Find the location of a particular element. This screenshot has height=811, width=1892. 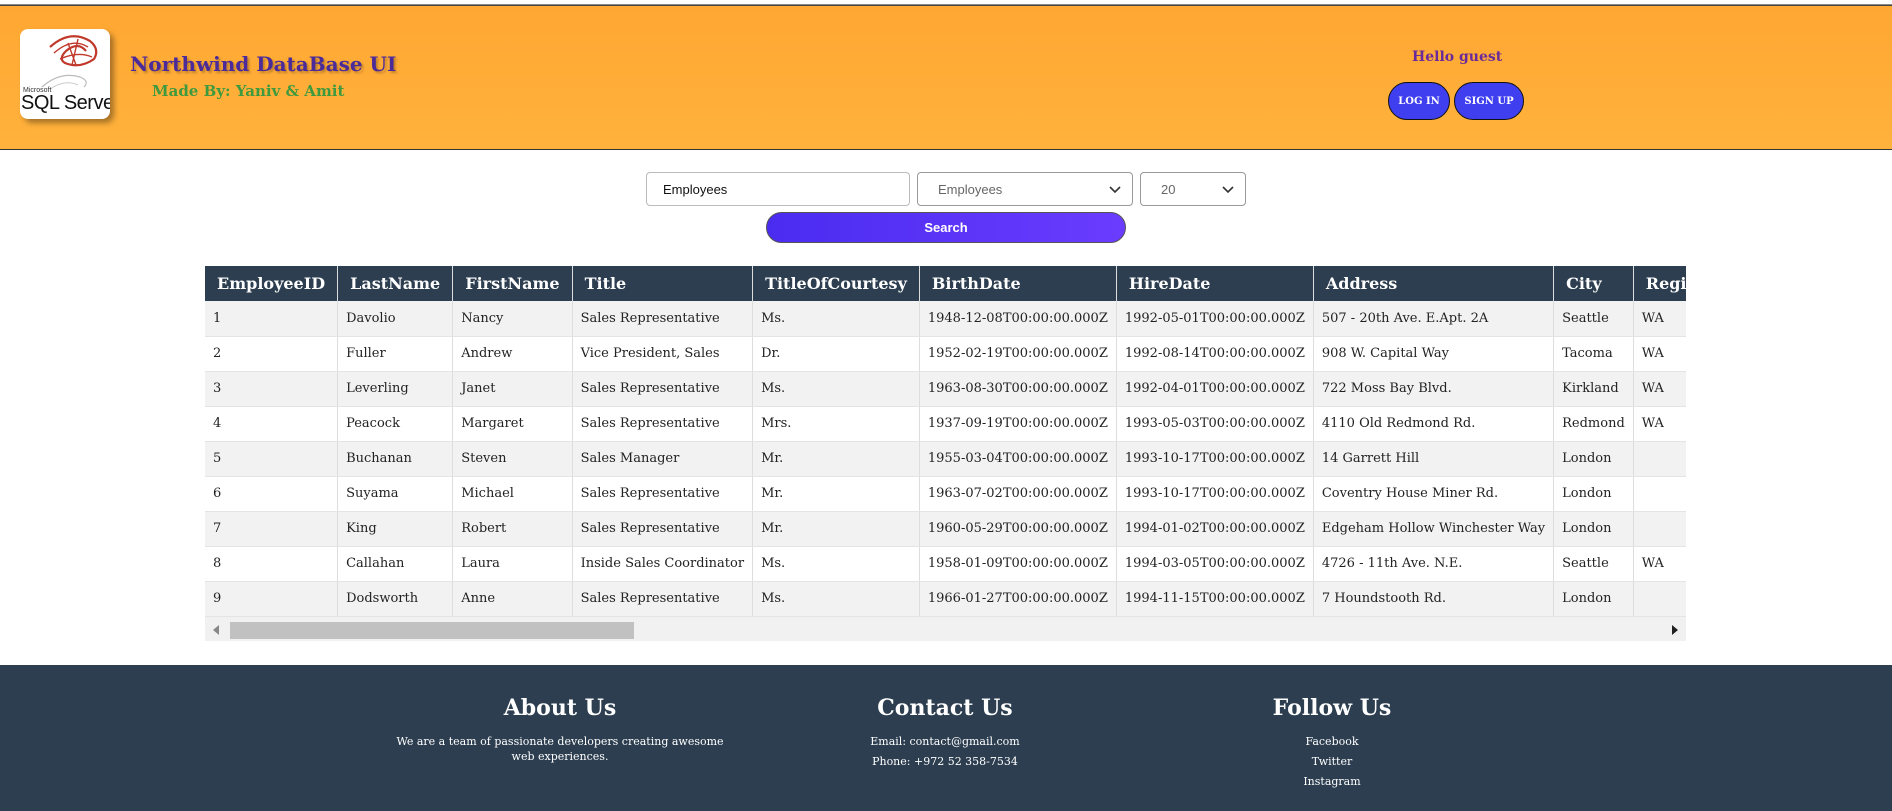

table-cell: Leverling is located at coordinates (395, 389).